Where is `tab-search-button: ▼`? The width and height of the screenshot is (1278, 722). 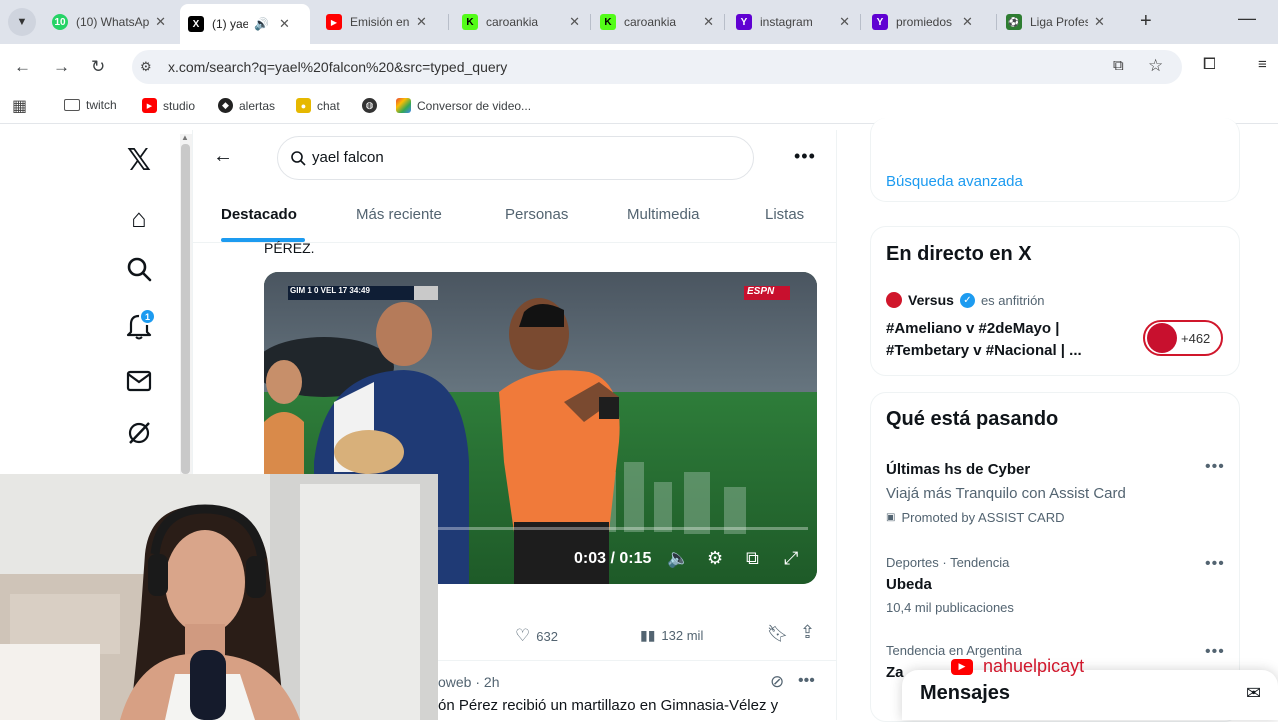
tab-search-button: ▼ is located at coordinates (22, 22).